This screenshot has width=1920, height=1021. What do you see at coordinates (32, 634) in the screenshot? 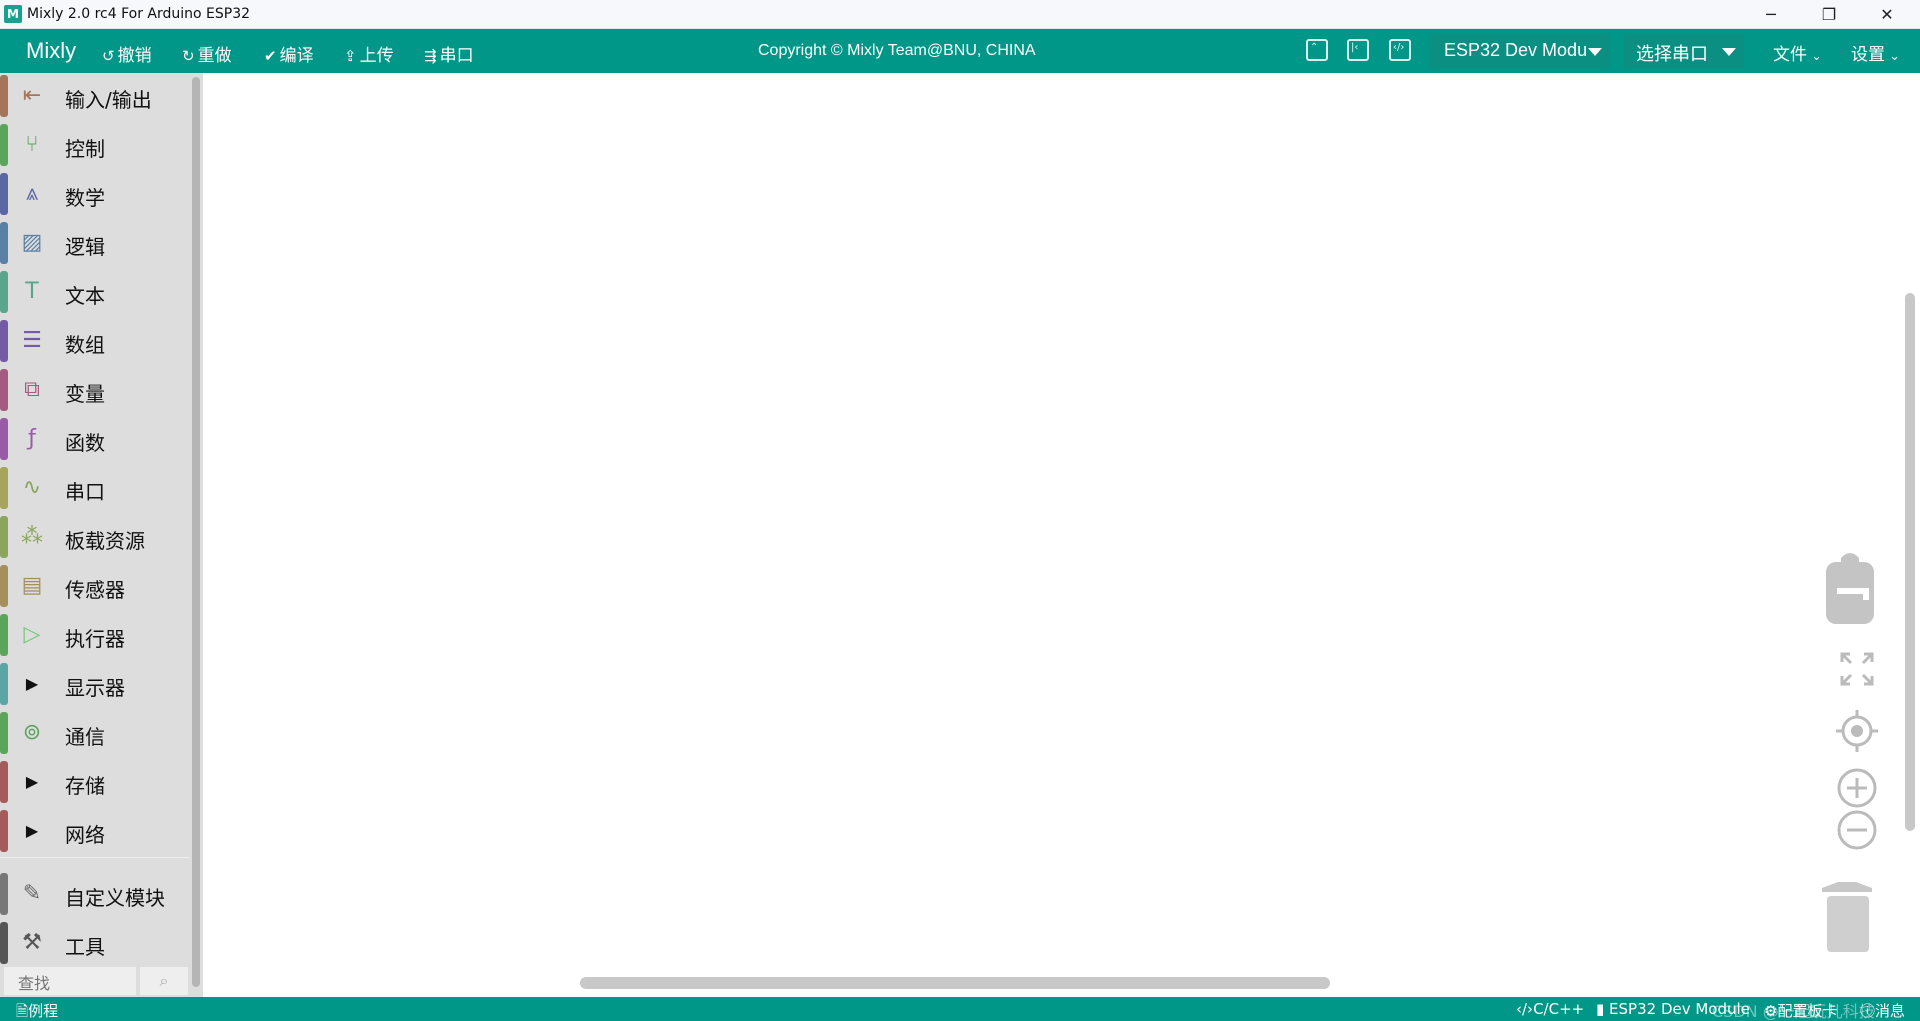
I see `actuator-icon: ▷` at bounding box center [32, 634].